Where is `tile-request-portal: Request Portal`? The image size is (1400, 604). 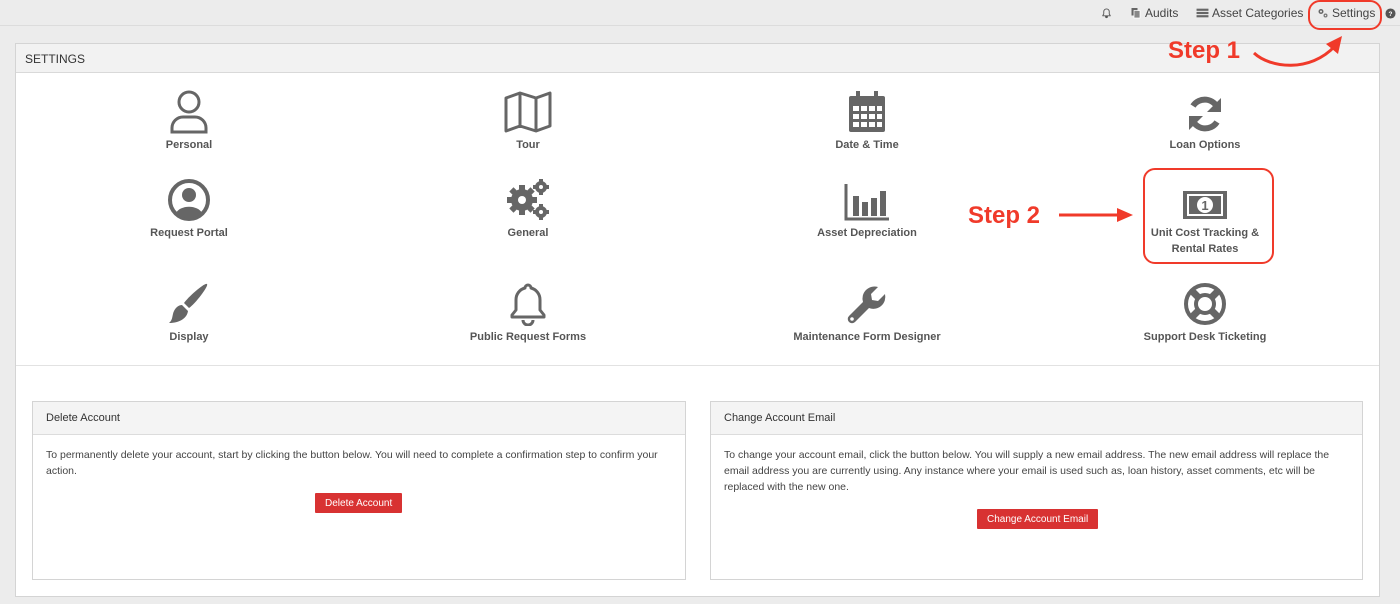
tile-request-portal: Request Portal is located at coordinates (189, 208).